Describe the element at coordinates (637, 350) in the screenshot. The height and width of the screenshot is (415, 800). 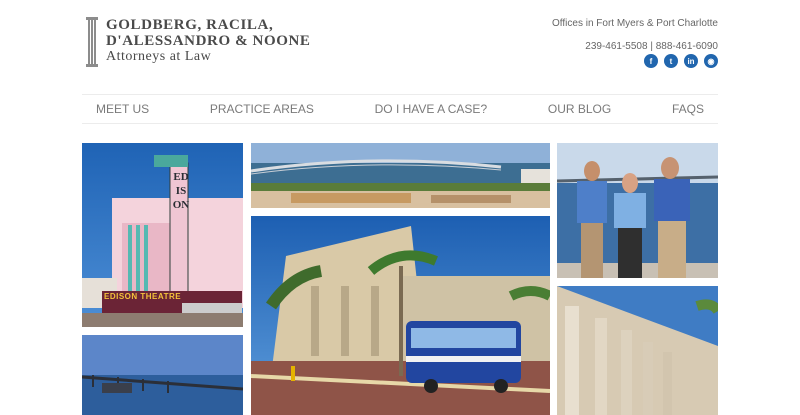
I see `photo-columns` at that location.